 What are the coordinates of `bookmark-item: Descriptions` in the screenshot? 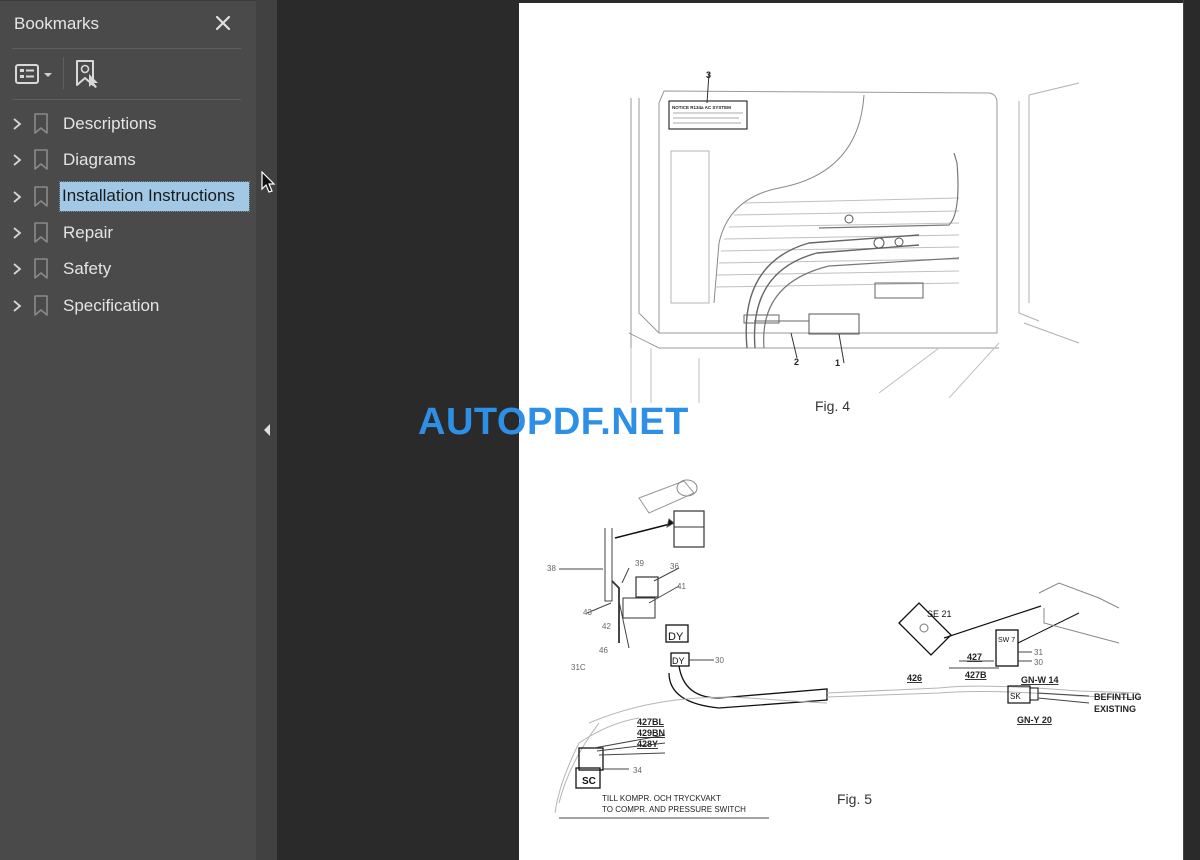 It's located at (128, 124).